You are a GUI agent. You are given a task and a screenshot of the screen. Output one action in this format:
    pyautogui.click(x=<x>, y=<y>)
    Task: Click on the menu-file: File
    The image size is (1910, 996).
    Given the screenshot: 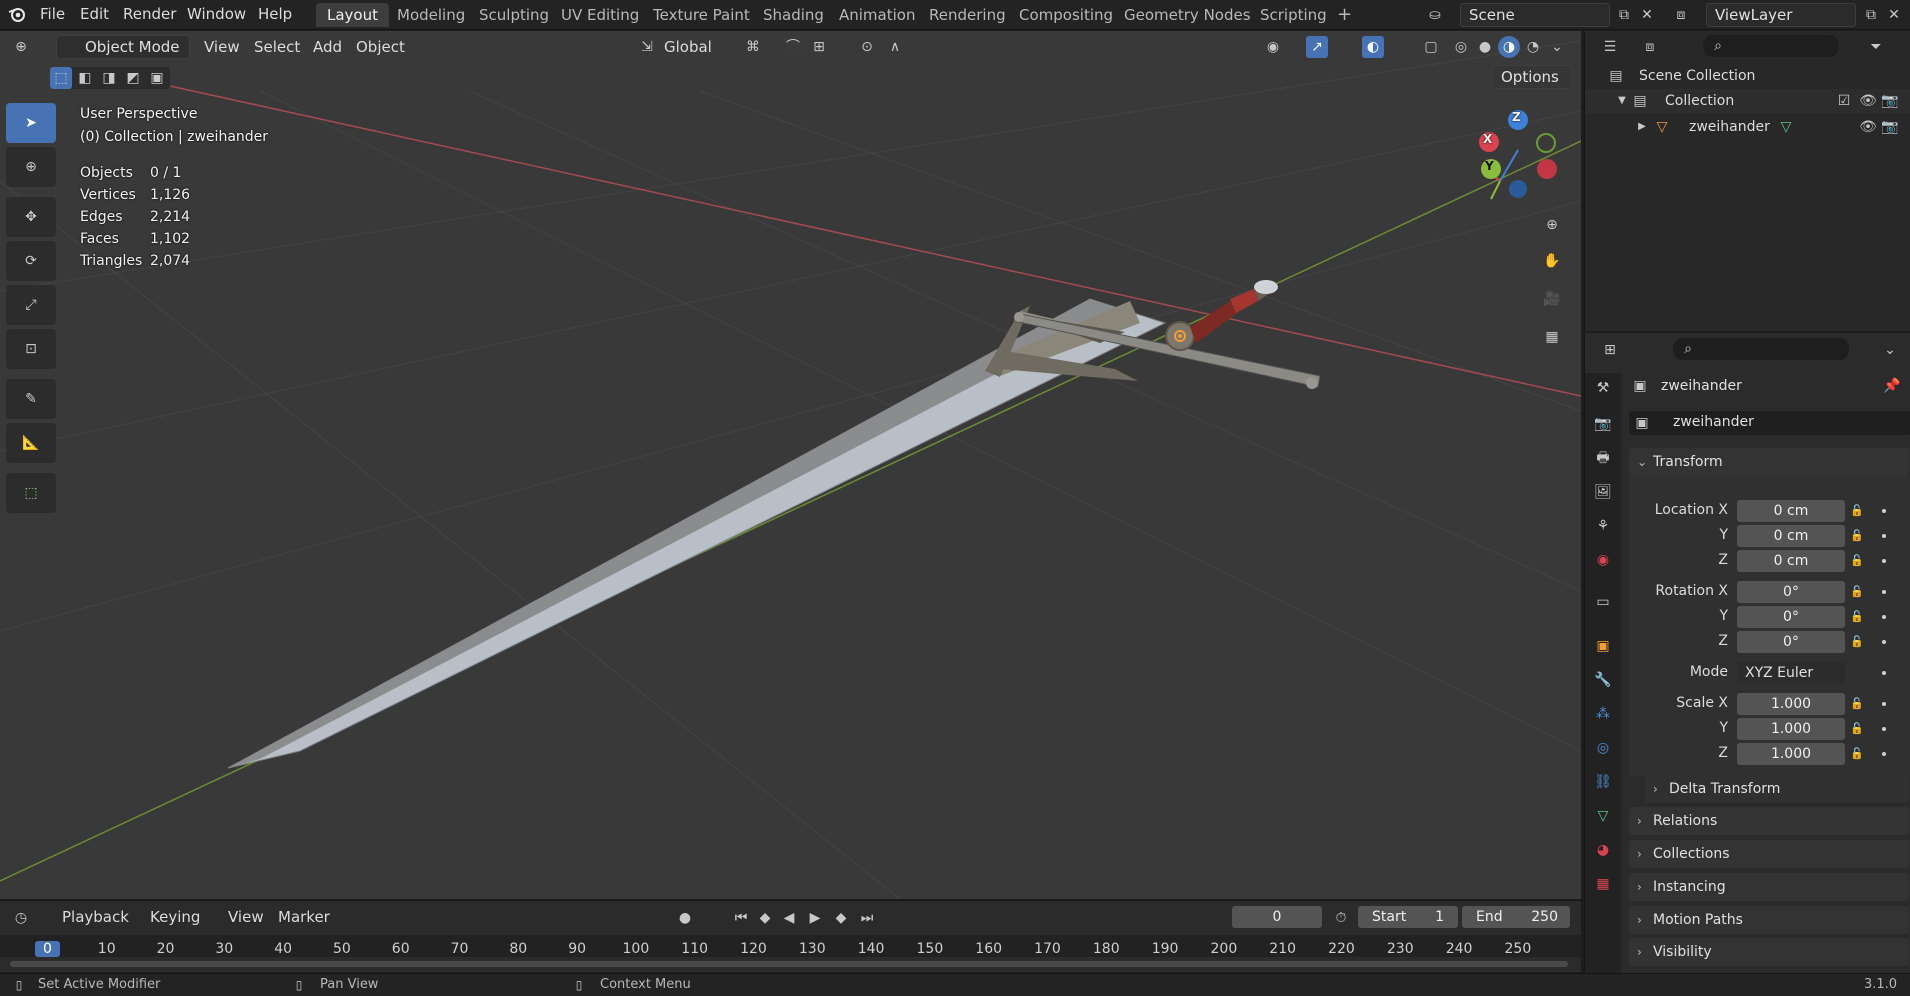 What is the action you would take?
    pyautogui.click(x=52, y=14)
    